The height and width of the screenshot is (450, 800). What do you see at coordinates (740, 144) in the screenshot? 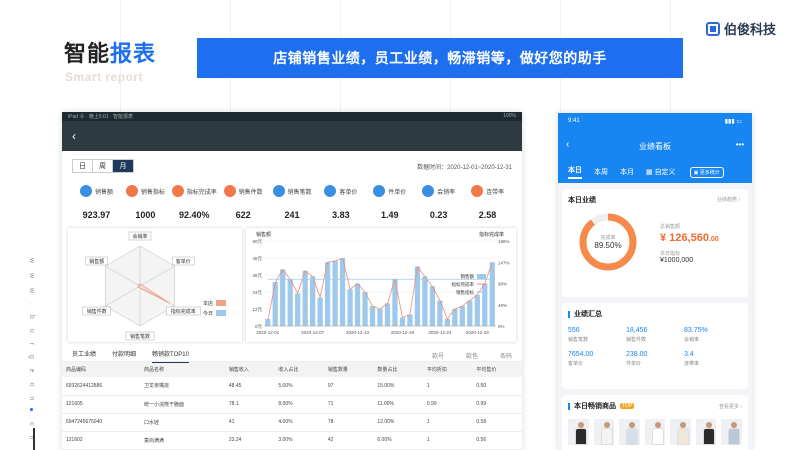
I see `more-icon: •••` at bounding box center [740, 144].